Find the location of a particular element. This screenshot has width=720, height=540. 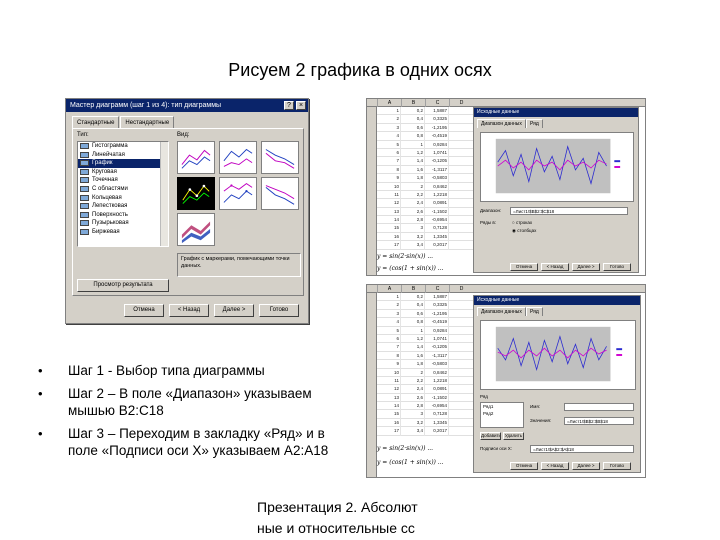

table-cell: 1,8 is located at coordinates (413, 364).